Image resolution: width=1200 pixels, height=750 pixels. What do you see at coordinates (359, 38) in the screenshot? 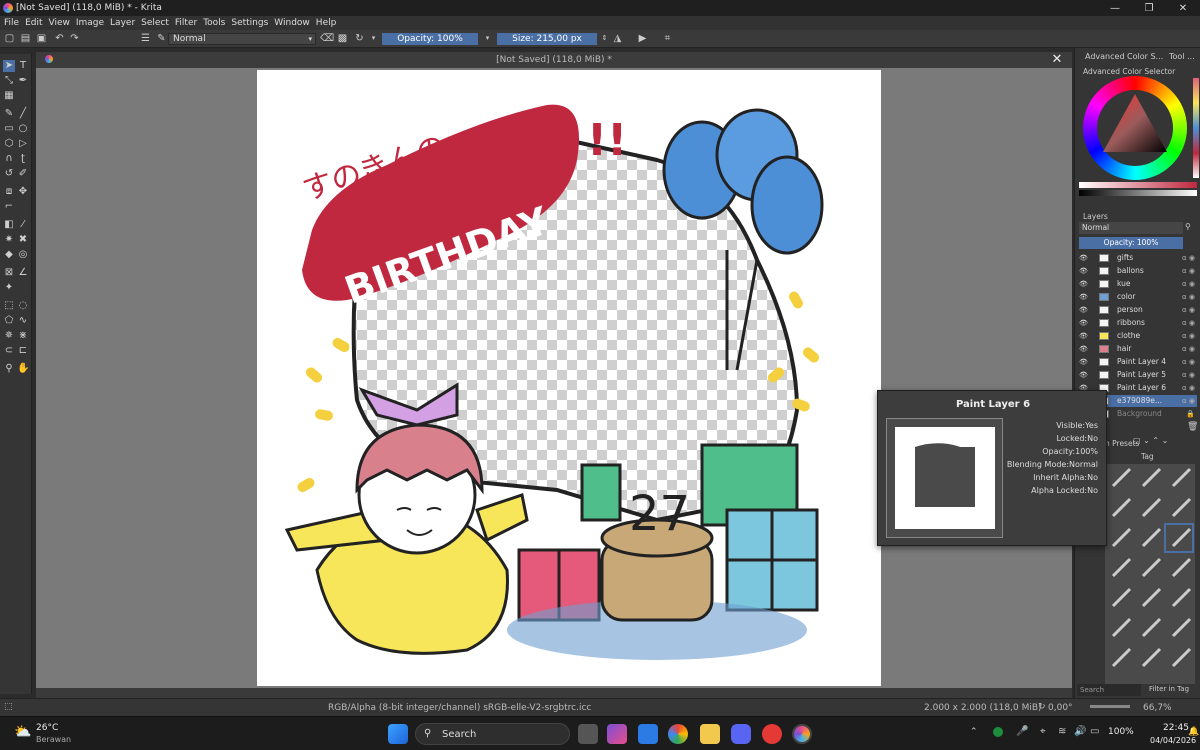
I see `reload-preset-icon: ↻` at bounding box center [359, 38].